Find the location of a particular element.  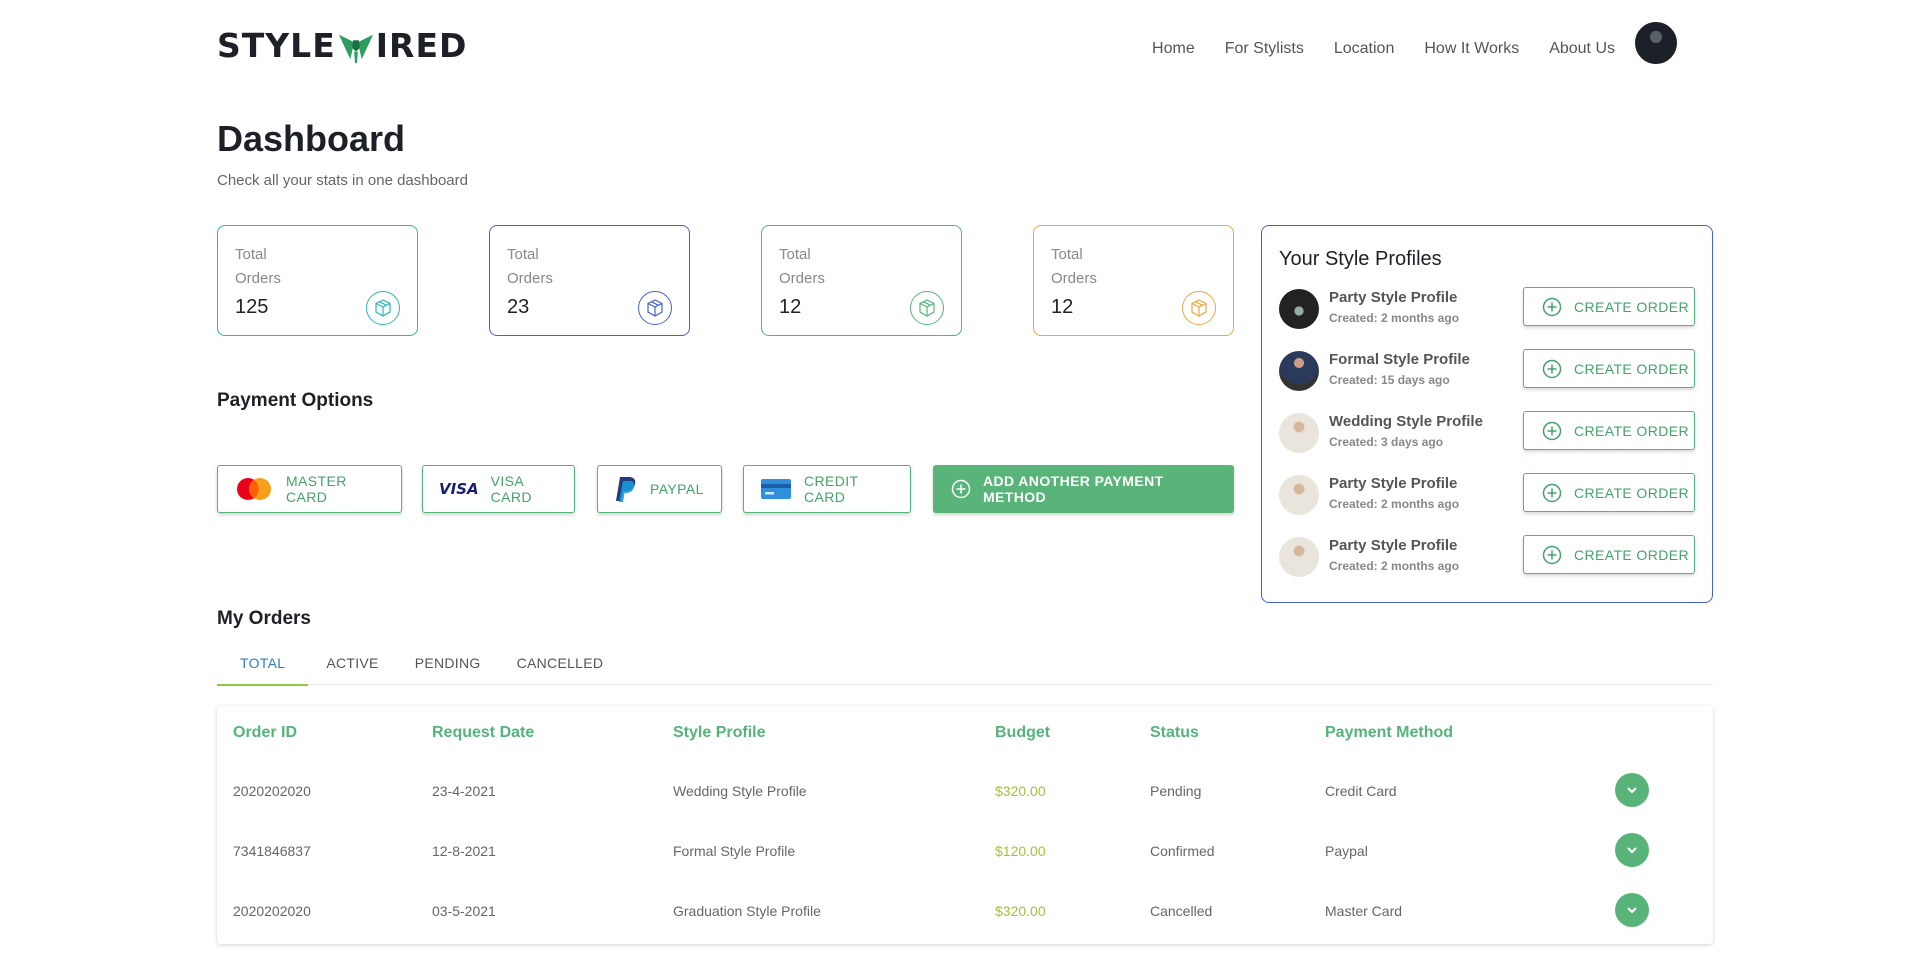

visa-card-label: VISA CARD is located at coordinates (511, 489).